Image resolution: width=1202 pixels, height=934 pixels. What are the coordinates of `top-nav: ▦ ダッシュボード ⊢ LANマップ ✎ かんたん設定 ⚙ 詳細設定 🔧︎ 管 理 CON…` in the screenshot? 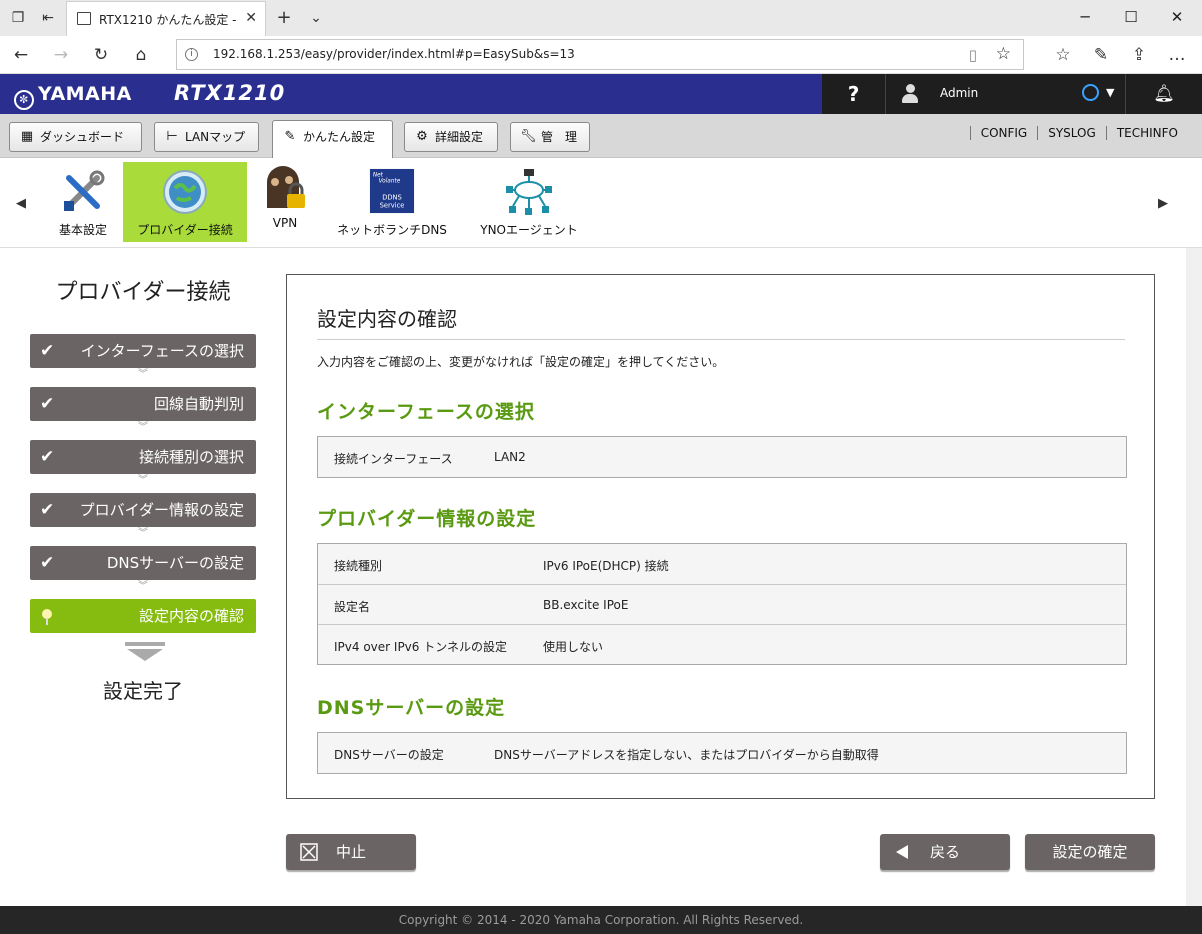 It's located at (601, 137).